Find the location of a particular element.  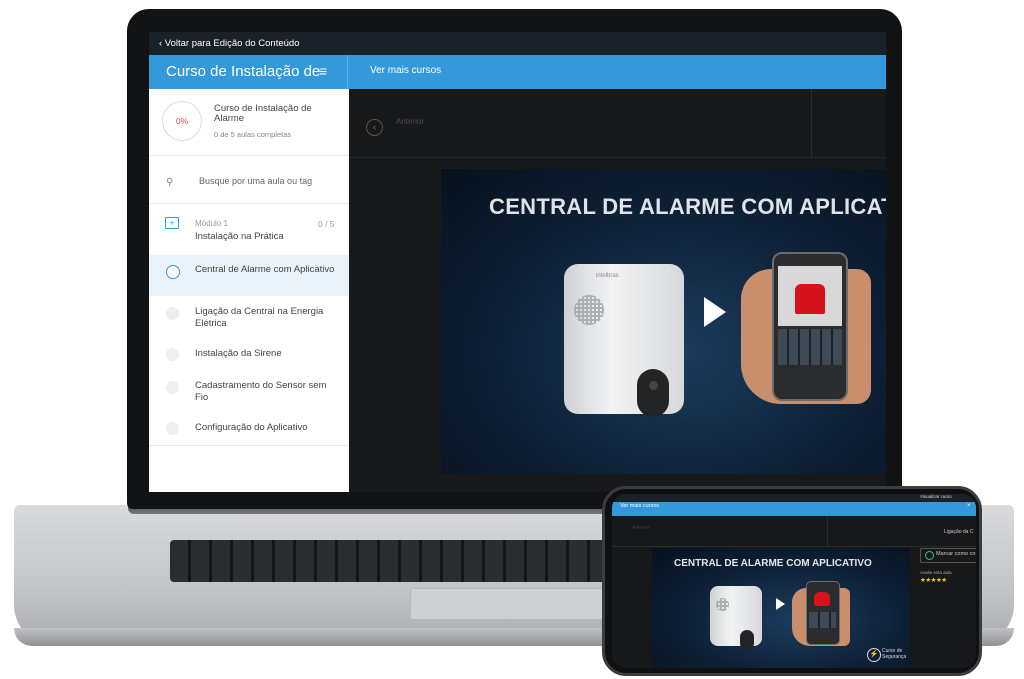

lessons-completed: 0 de 5 aulas completas is located at coordinates (253, 134).